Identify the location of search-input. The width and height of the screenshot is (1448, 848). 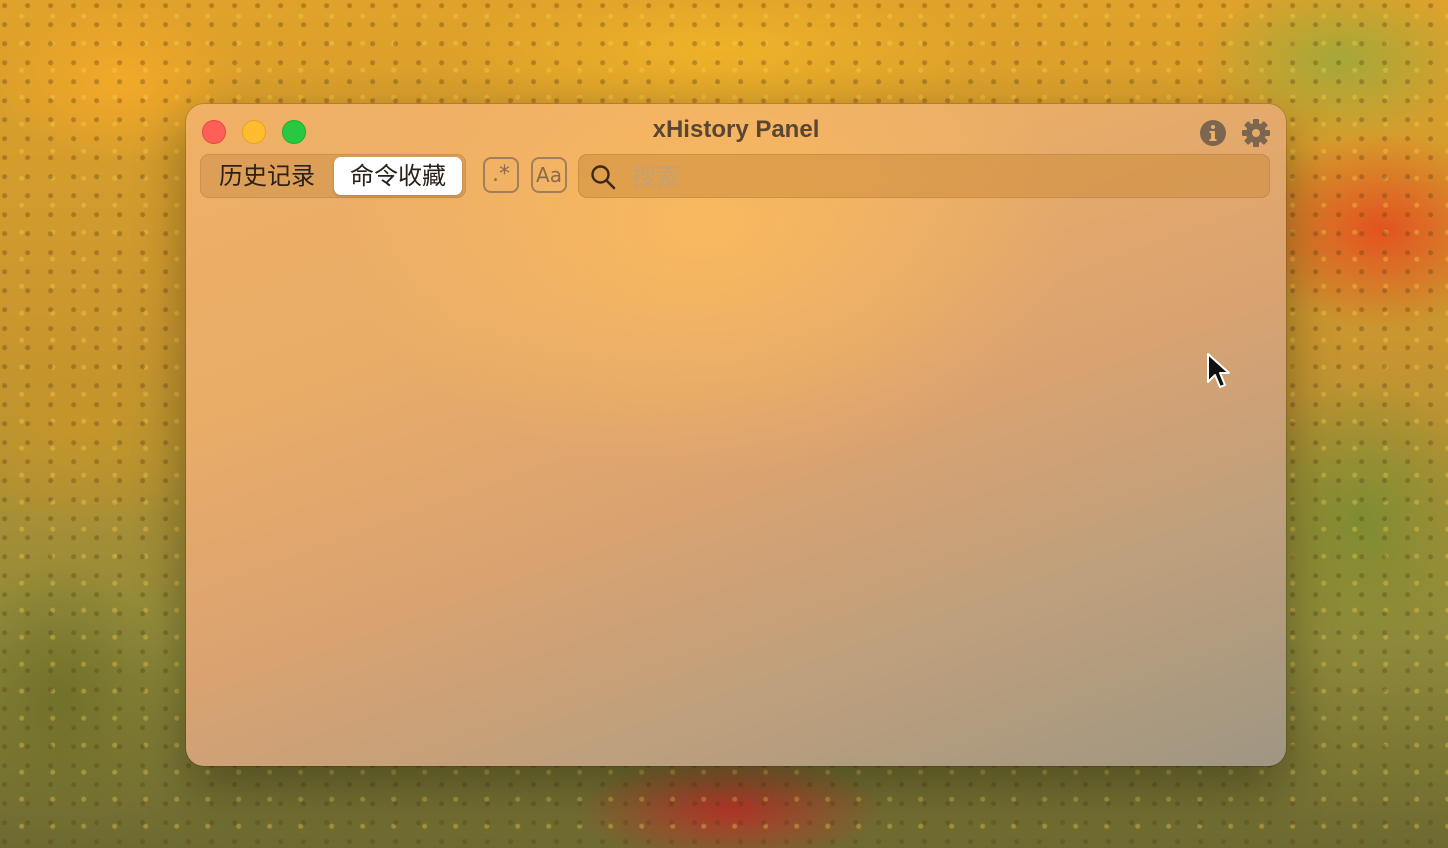
(942, 177).